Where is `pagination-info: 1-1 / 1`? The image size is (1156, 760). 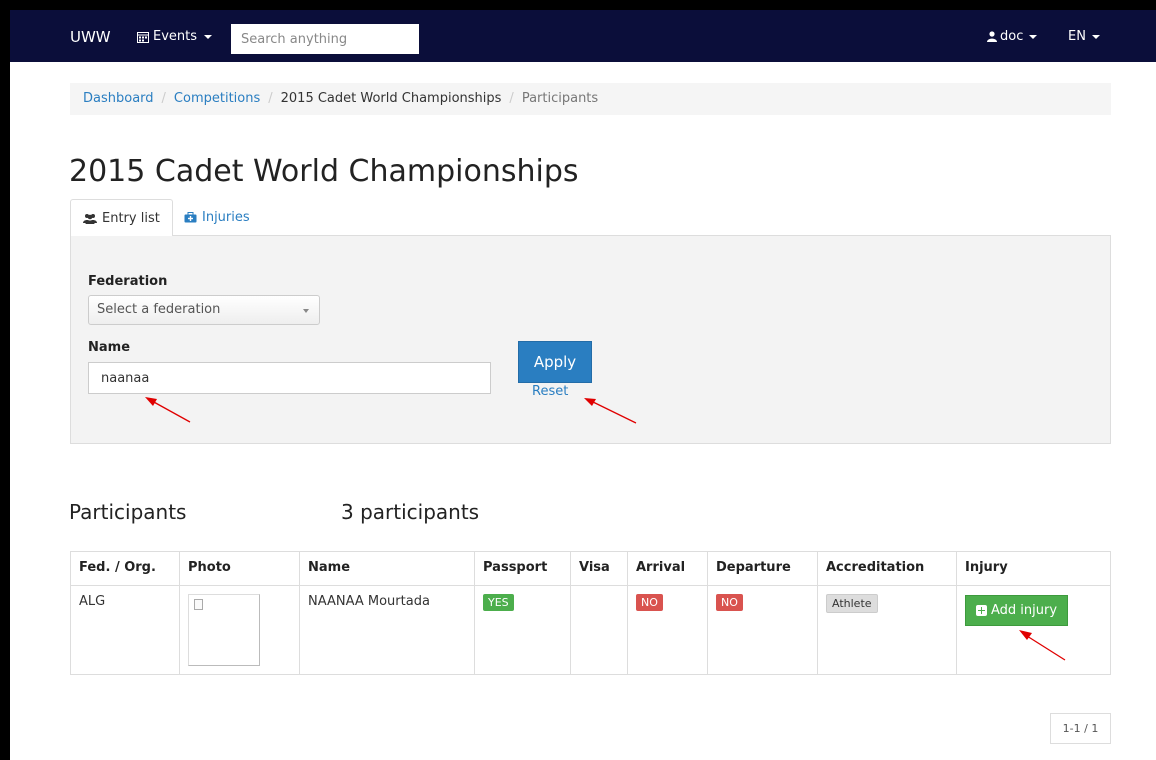
pagination-info: 1-1 / 1 is located at coordinates (1080, 728).